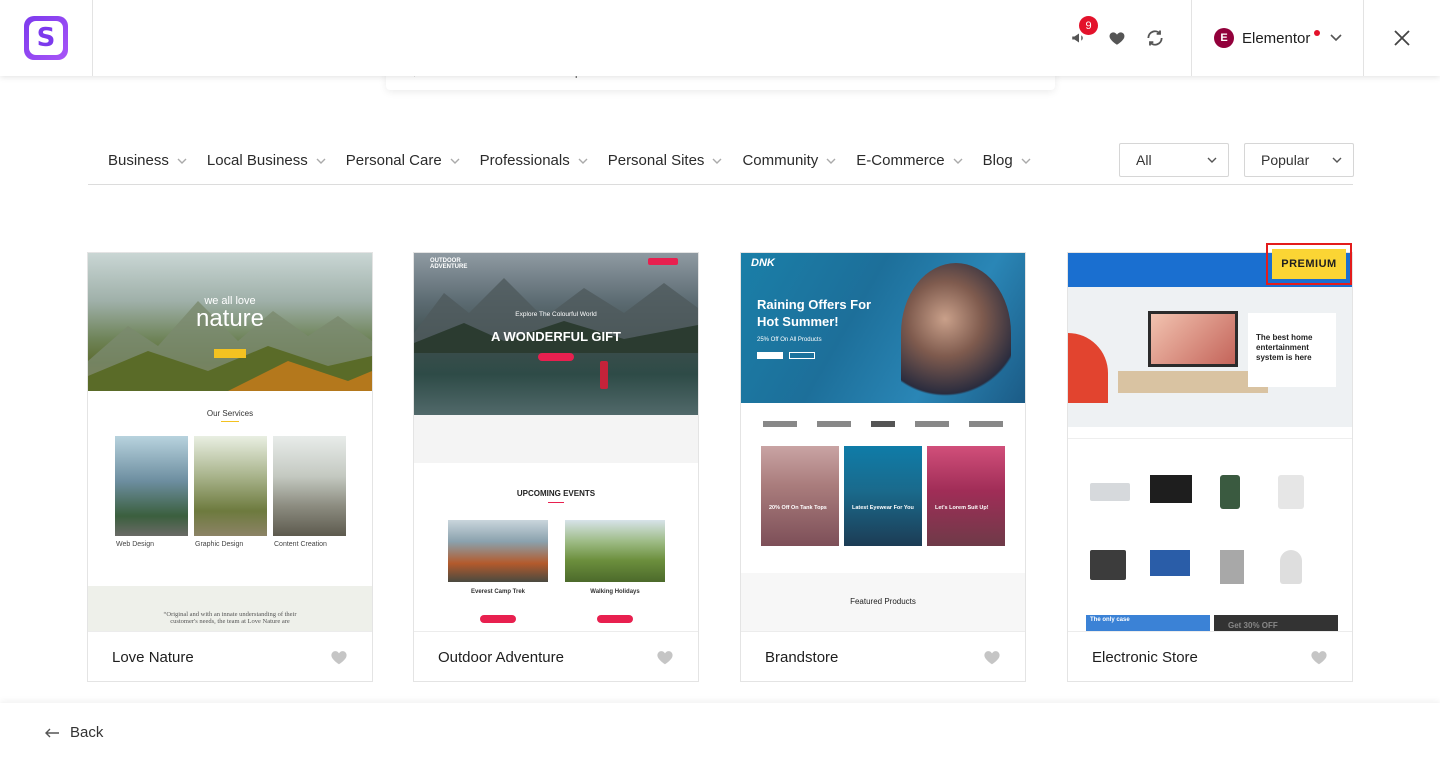 The height and width of the screenshot is (763, 1440). I want to click on back-button: Back, so click(73, 732).